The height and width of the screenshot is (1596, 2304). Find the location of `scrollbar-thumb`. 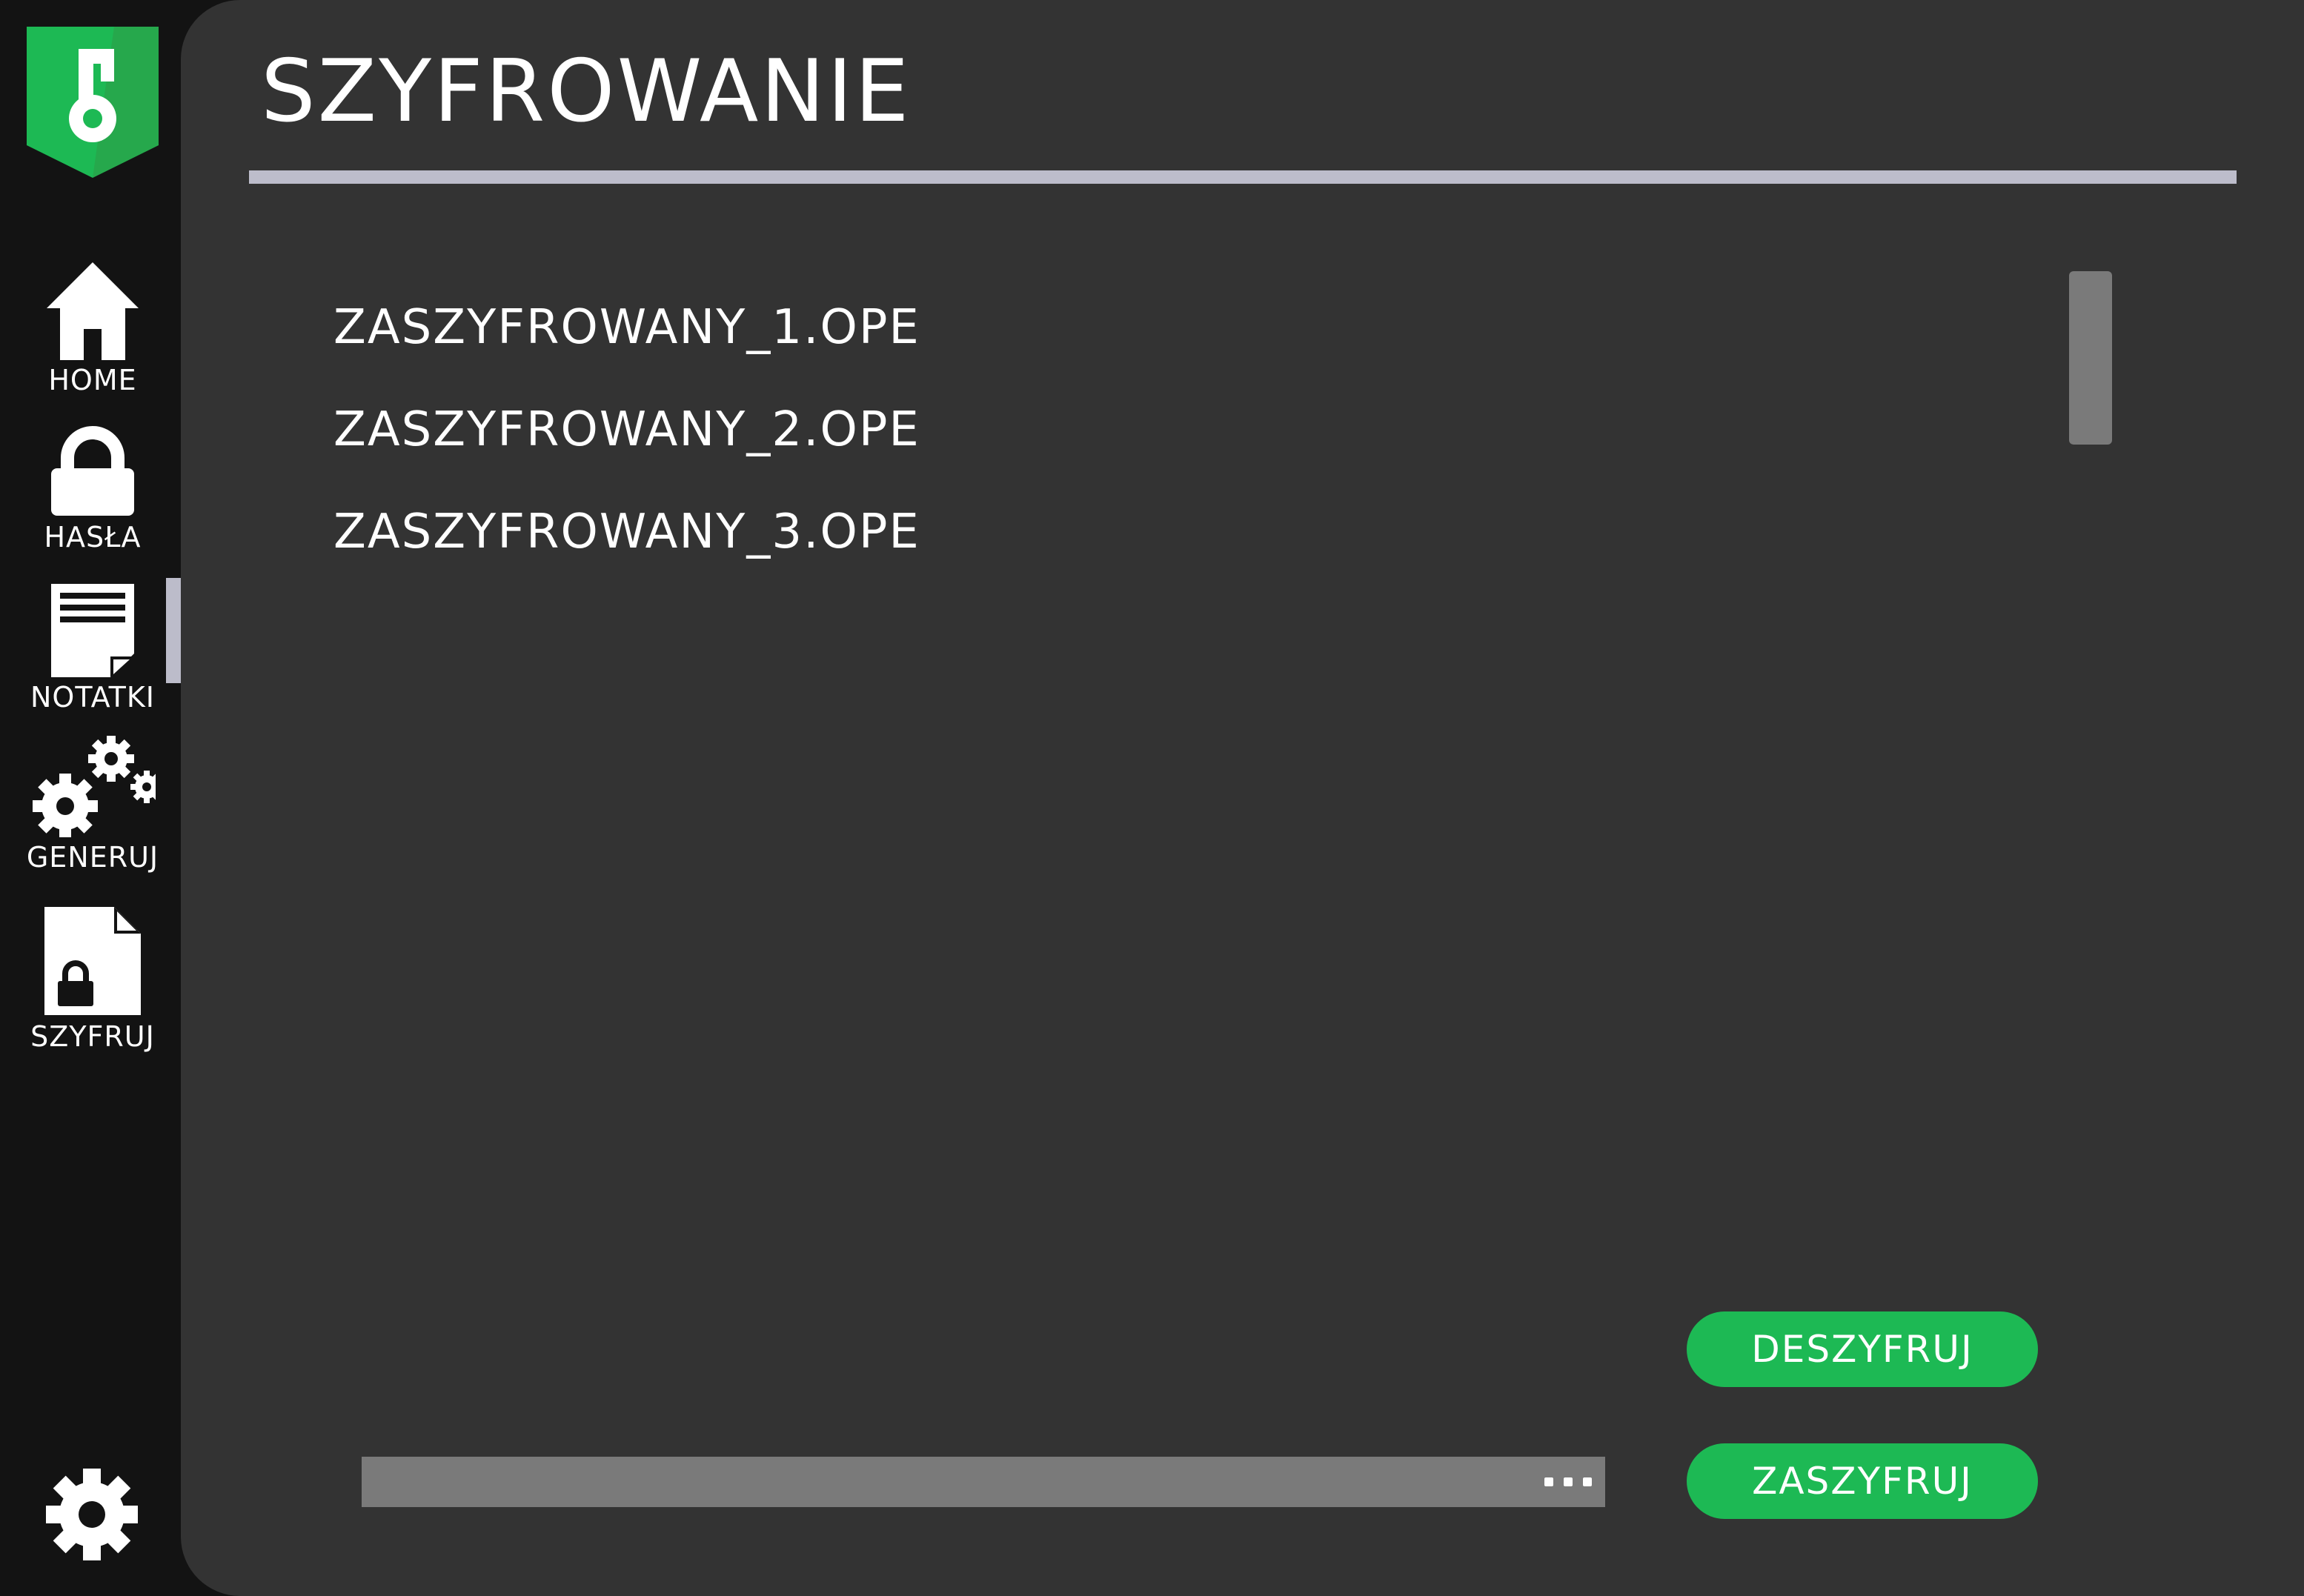

scrollbar-thumb is located at coordinates (2090, 358).